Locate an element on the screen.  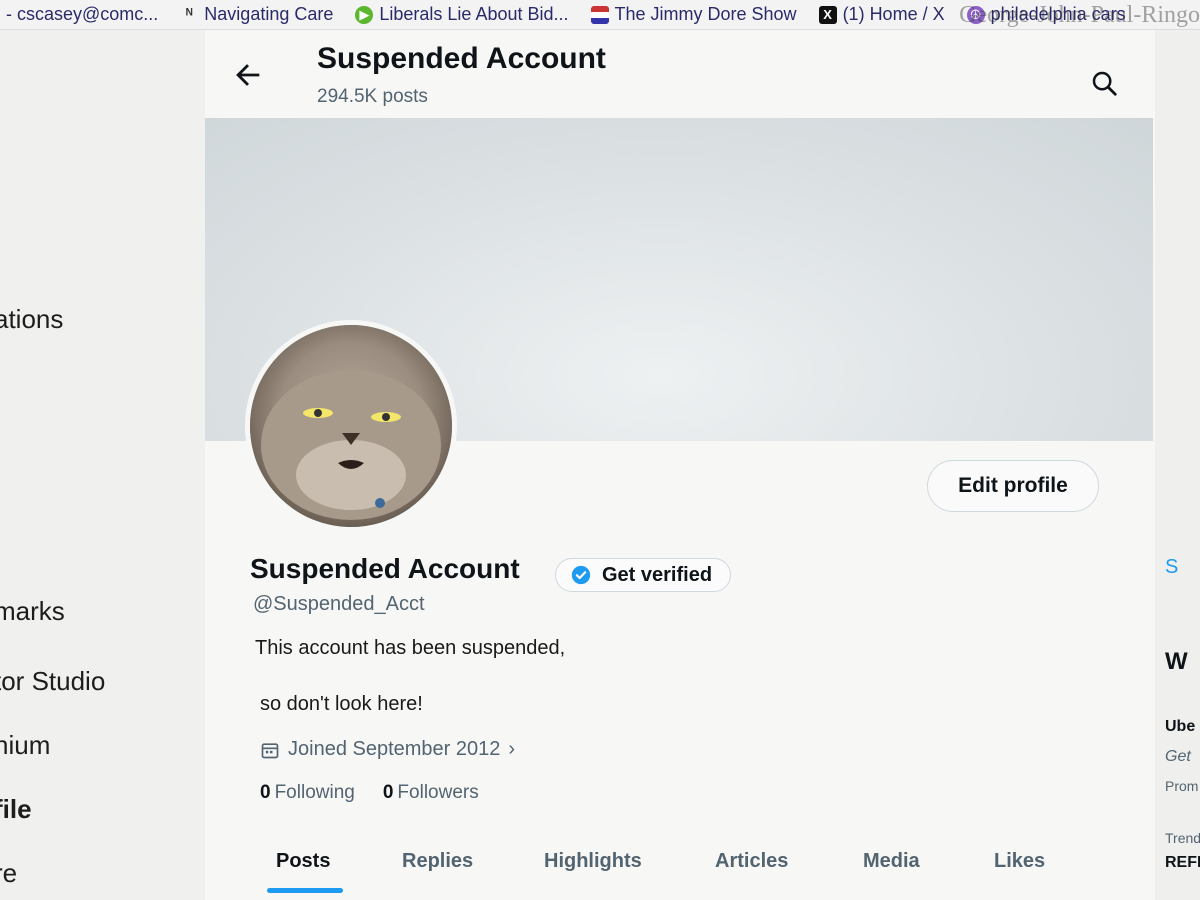
followers-label: Followers is located at coordinates (438, 792).